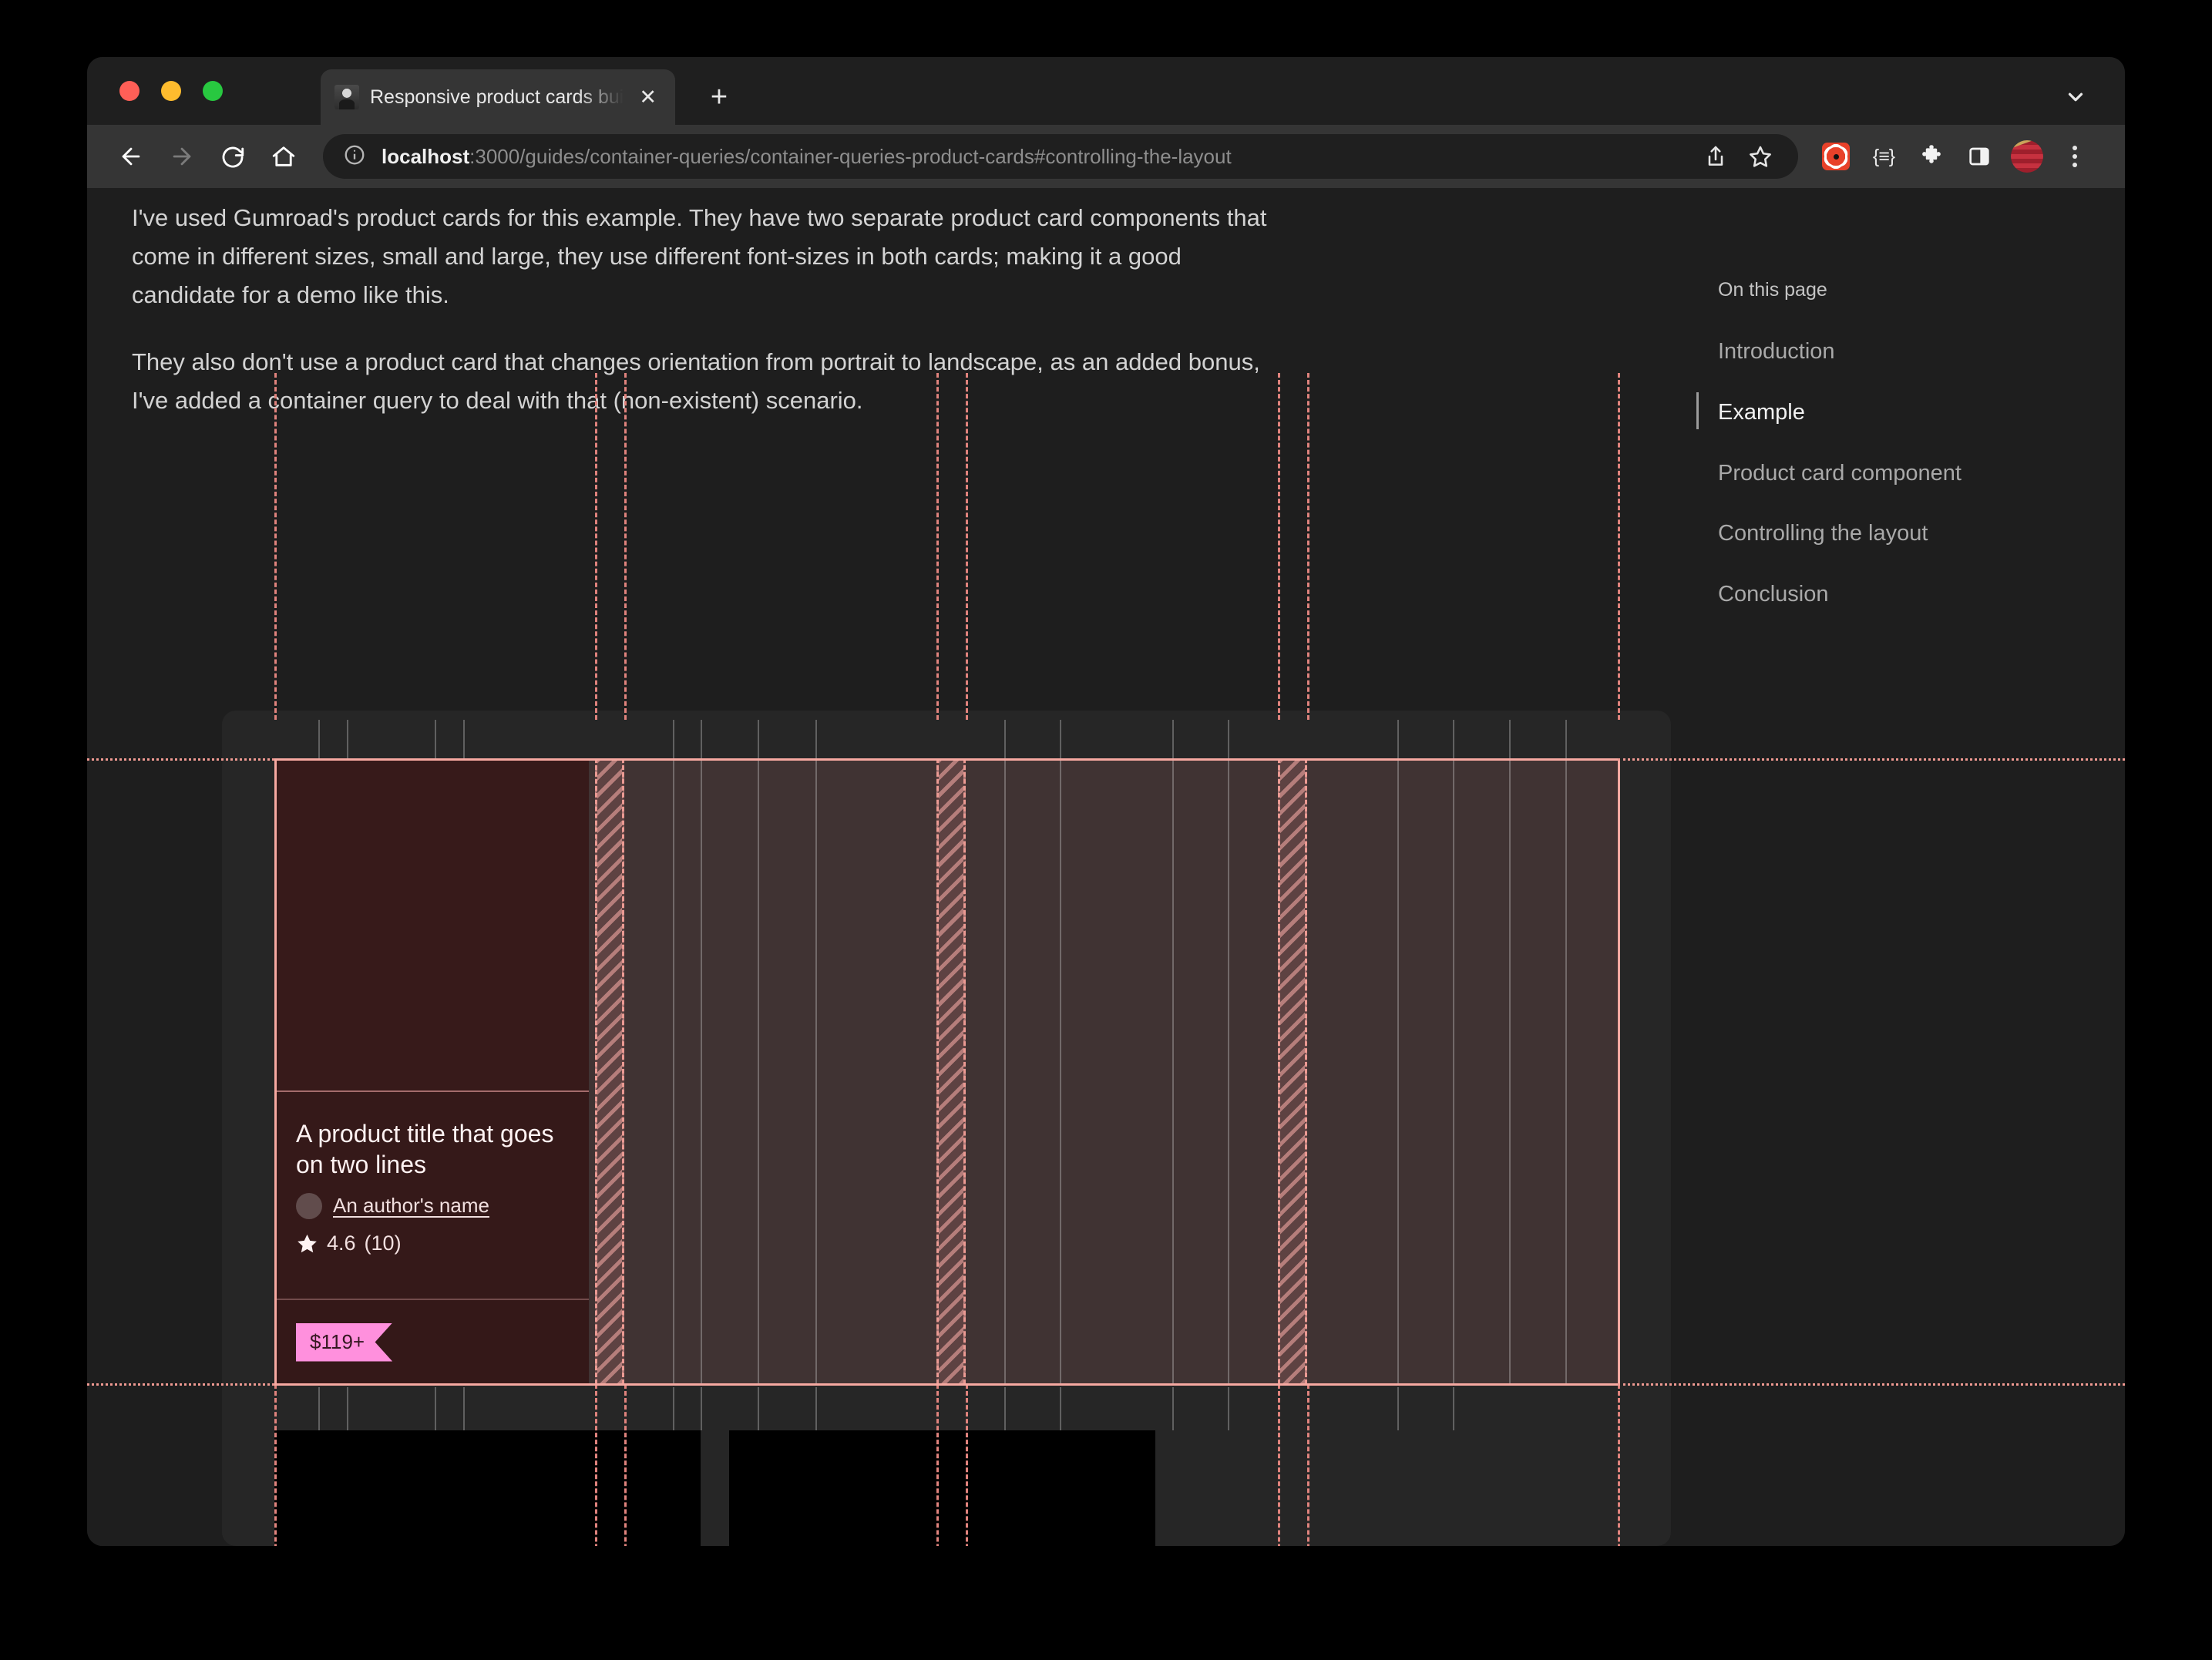 The height and width of the screenshot is (1660, 2212). I want to click on product-card-image, so click(432, 925).